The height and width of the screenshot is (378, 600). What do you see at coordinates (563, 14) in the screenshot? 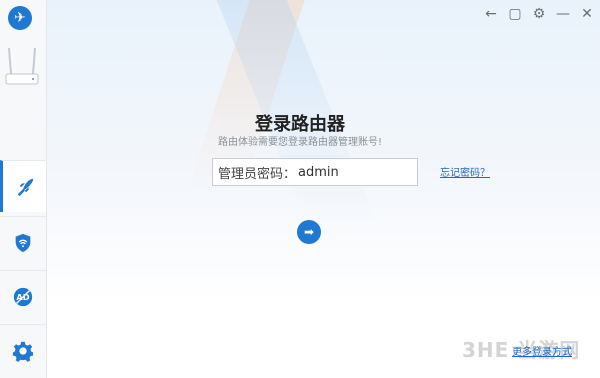
I see `minimize-icon: —` at bounding box center [563, 14].